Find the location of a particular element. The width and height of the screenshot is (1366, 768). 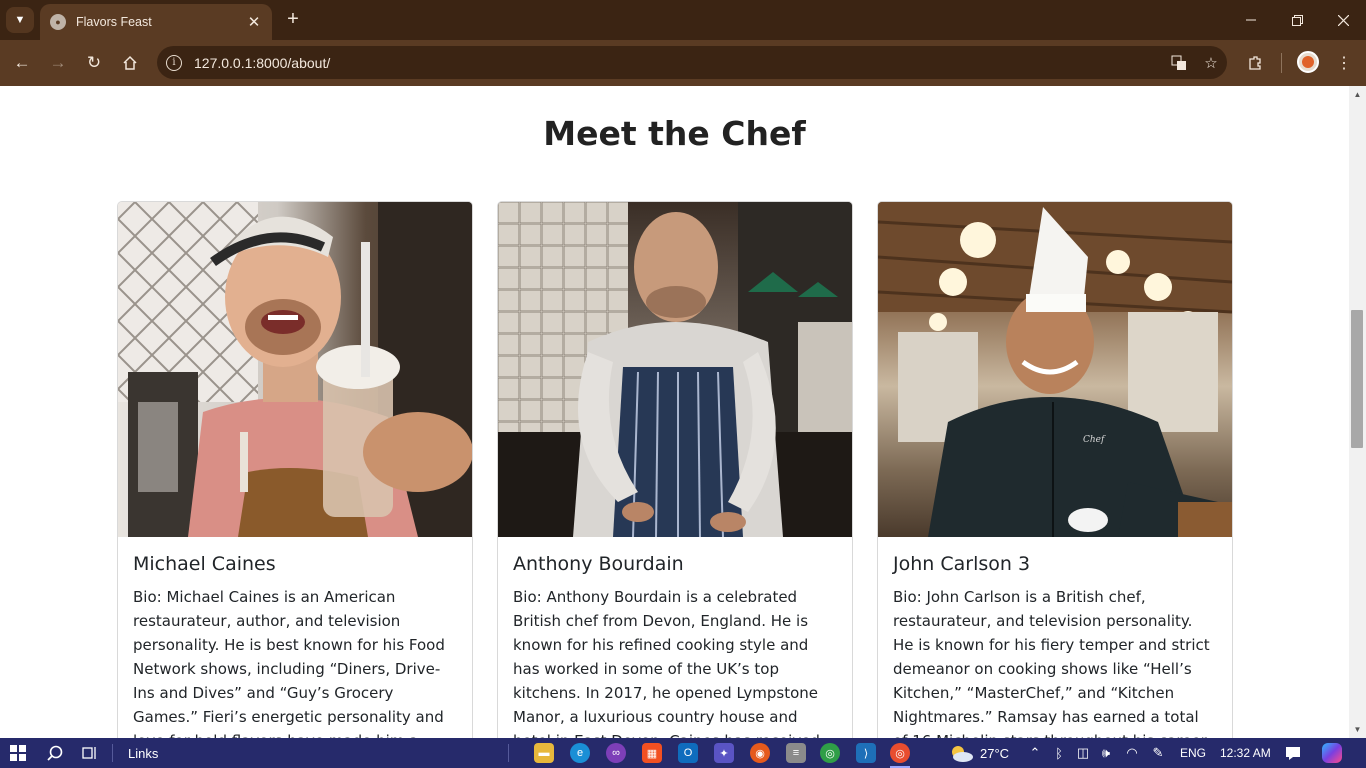

scrollbar-thumb is located at coordinates (1357, 379).